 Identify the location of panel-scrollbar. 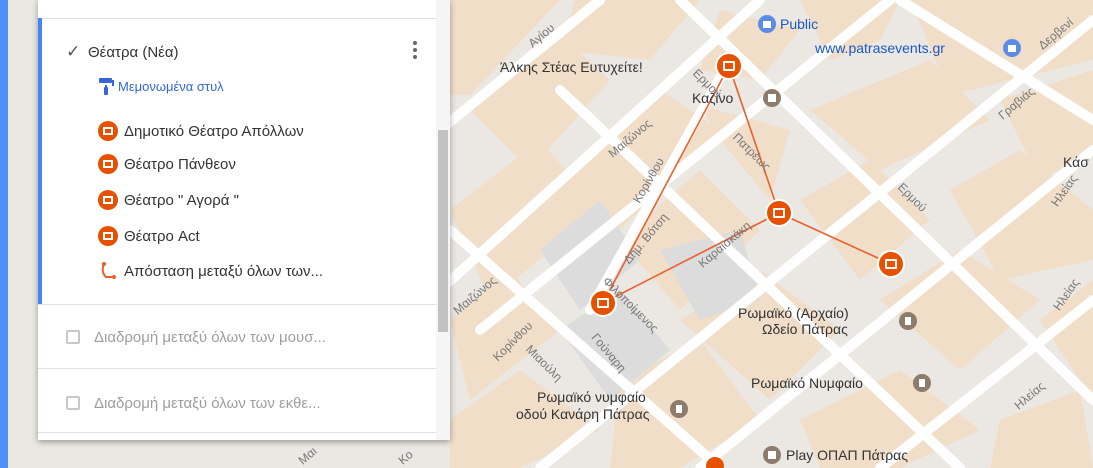
(443, 220).